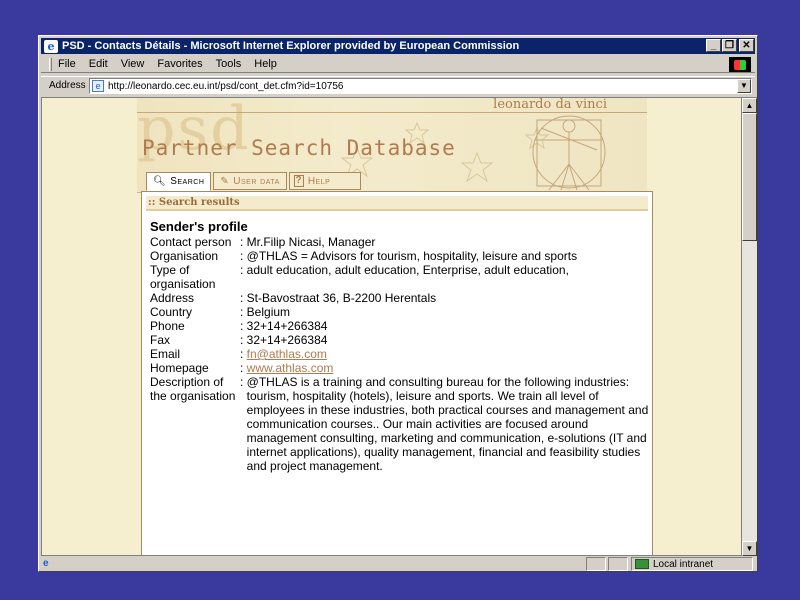 The height and width of the screenshot is (600, 800). I want to click on page-icon: e, so click(98, 86).